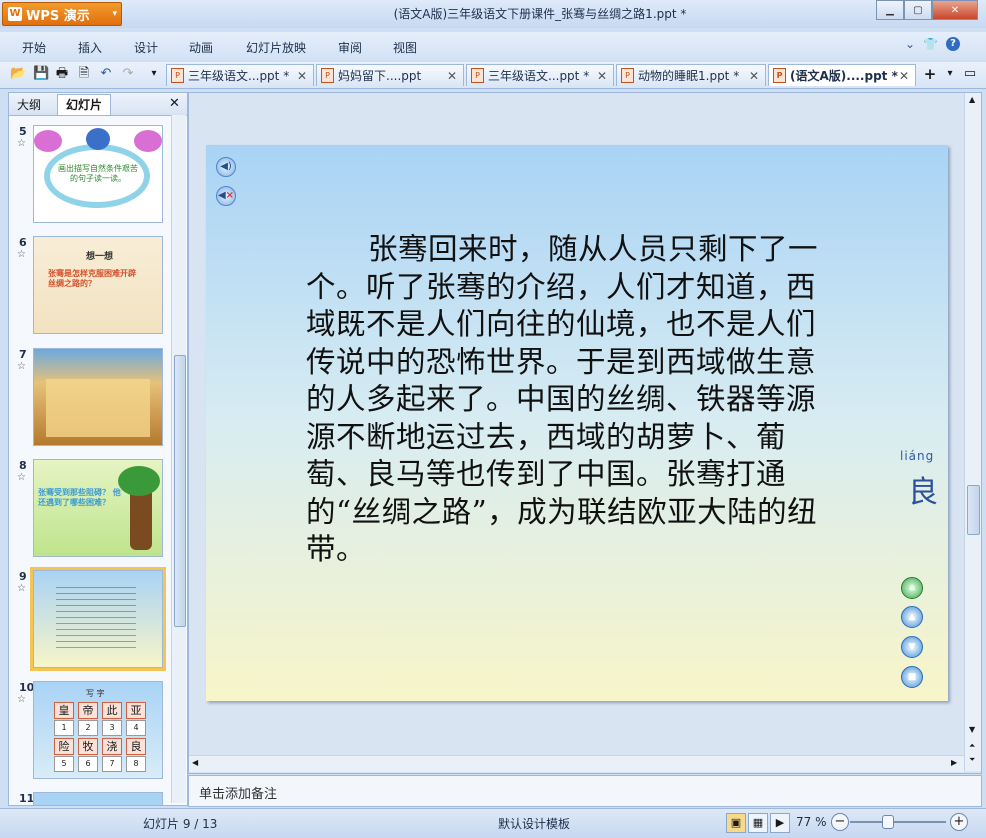  I want to click on zoom-slider, so click(898, 822).